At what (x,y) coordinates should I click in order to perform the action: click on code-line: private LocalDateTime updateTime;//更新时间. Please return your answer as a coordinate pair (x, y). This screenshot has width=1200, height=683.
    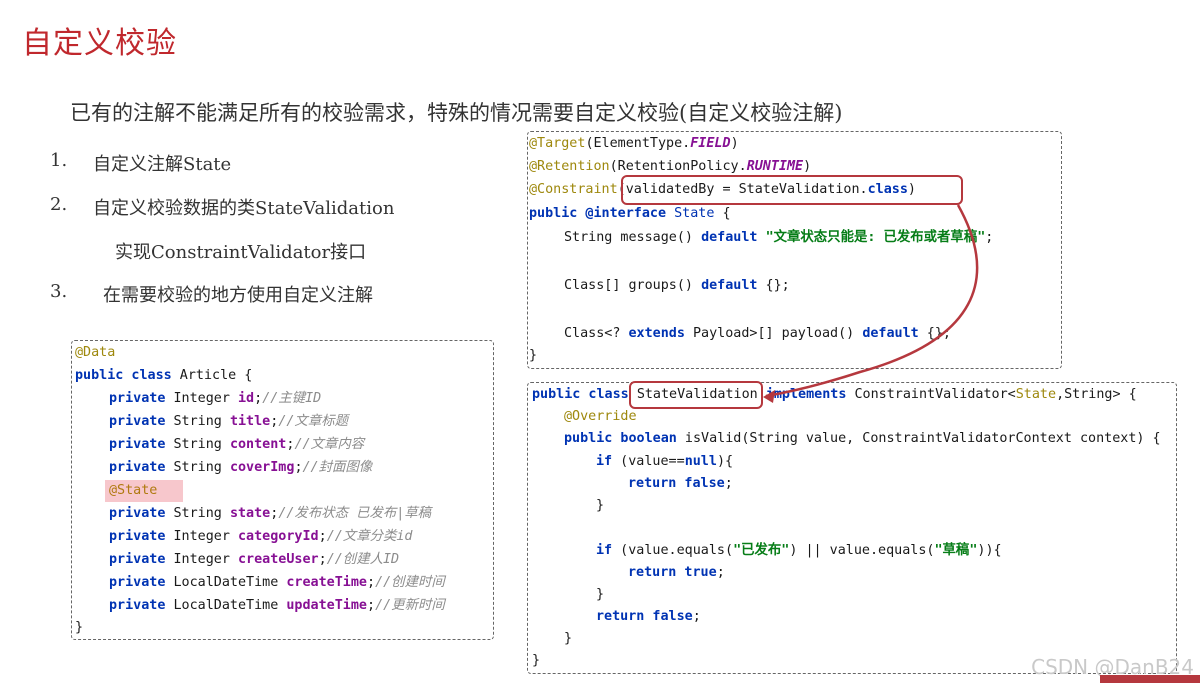
    Looking at the image, I should click on (277, 605).